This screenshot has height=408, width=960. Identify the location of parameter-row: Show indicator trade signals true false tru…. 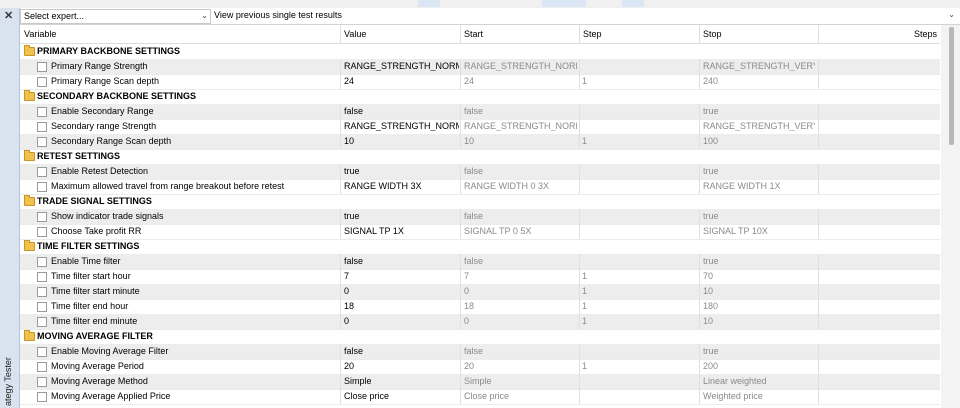
(480, 217).